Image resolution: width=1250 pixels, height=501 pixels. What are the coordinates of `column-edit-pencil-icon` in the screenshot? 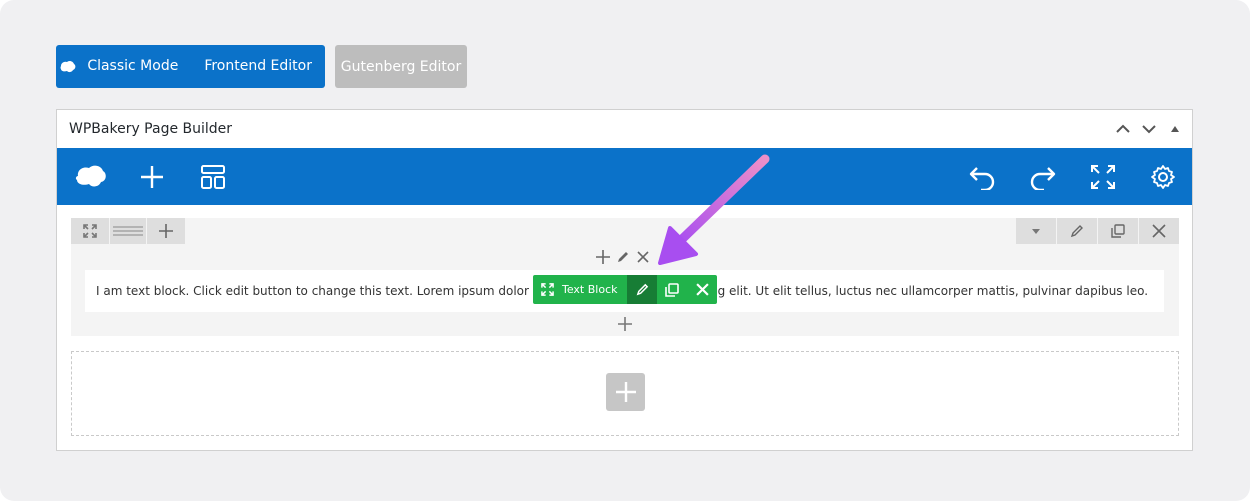 It's located at (623, 257).